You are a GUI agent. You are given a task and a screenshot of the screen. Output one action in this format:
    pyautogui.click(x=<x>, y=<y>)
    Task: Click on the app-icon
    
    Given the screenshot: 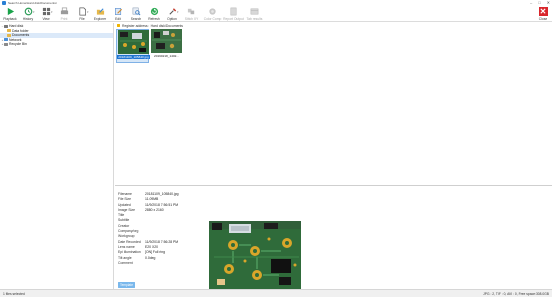 What is the action you would take?
    pyautogui.click(x=4, y=3)
    